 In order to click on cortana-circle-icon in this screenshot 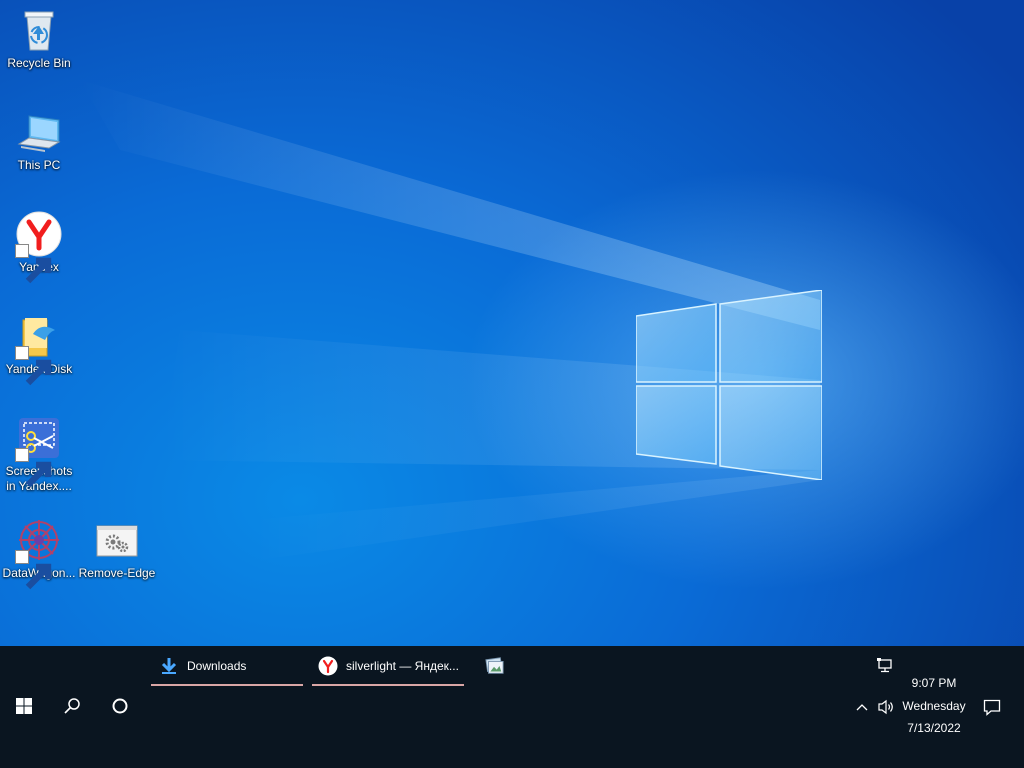, I will do `click(120, 706)`.